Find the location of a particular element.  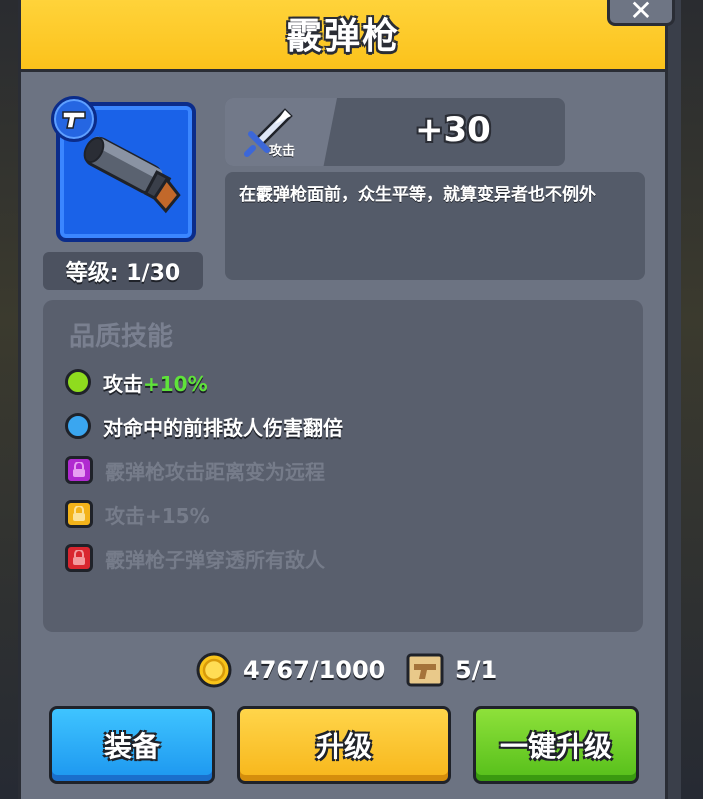

panel-title: 霰弹枪 is located at coordinates (342, 36).